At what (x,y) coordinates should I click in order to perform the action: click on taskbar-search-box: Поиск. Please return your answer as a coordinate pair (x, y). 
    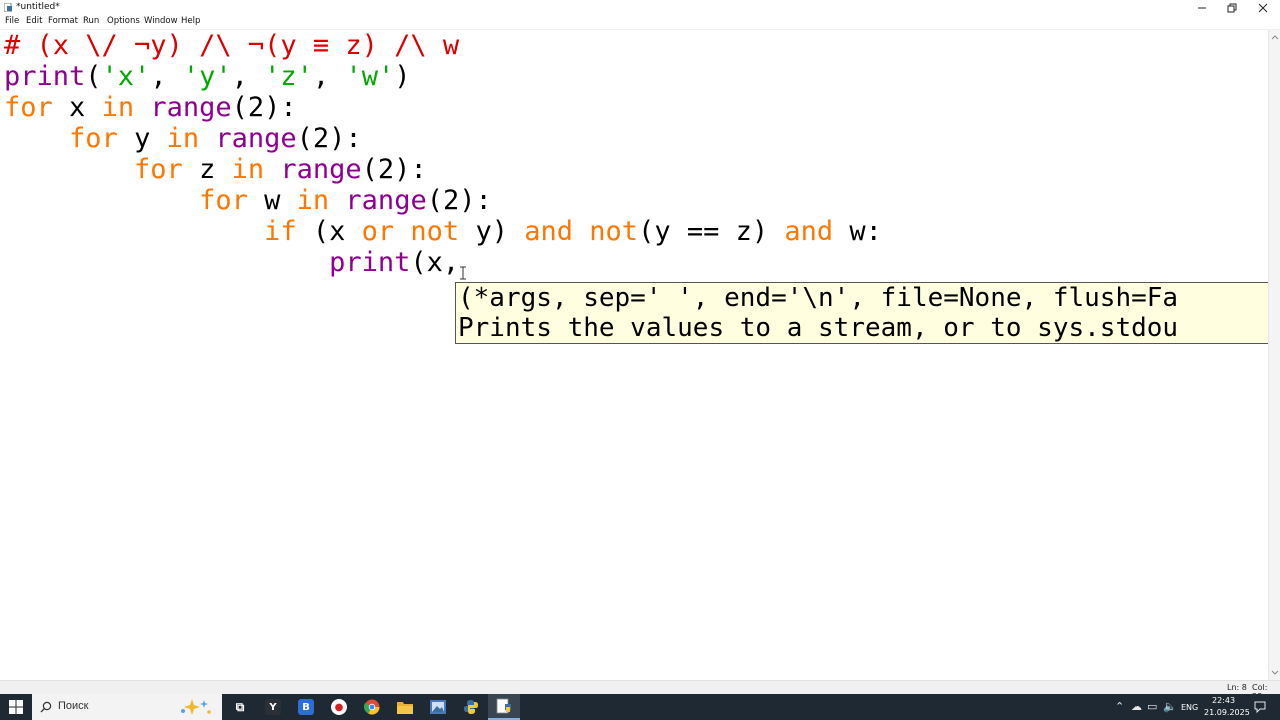
    Looking at the image, I should click on (127, 707).